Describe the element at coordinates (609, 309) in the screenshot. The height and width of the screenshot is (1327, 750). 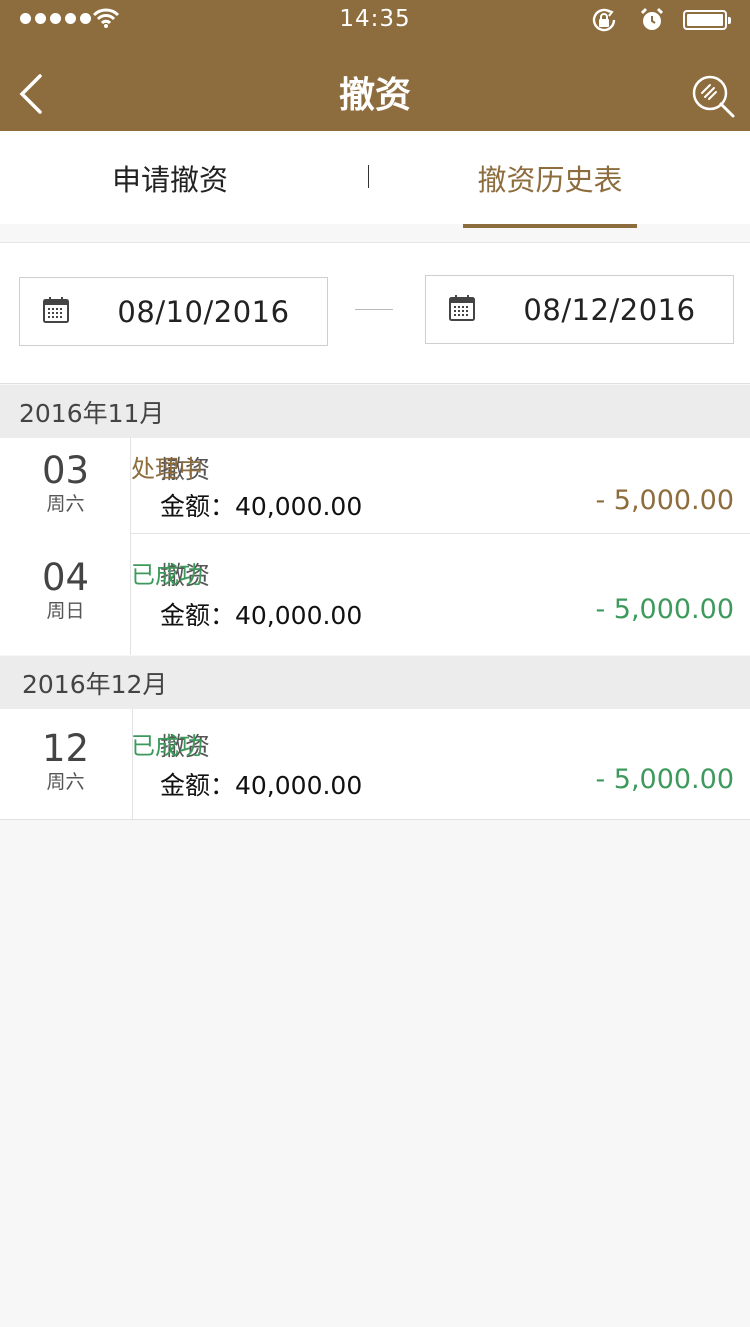
I see `end-date-value: 08/12/2016` at that location.